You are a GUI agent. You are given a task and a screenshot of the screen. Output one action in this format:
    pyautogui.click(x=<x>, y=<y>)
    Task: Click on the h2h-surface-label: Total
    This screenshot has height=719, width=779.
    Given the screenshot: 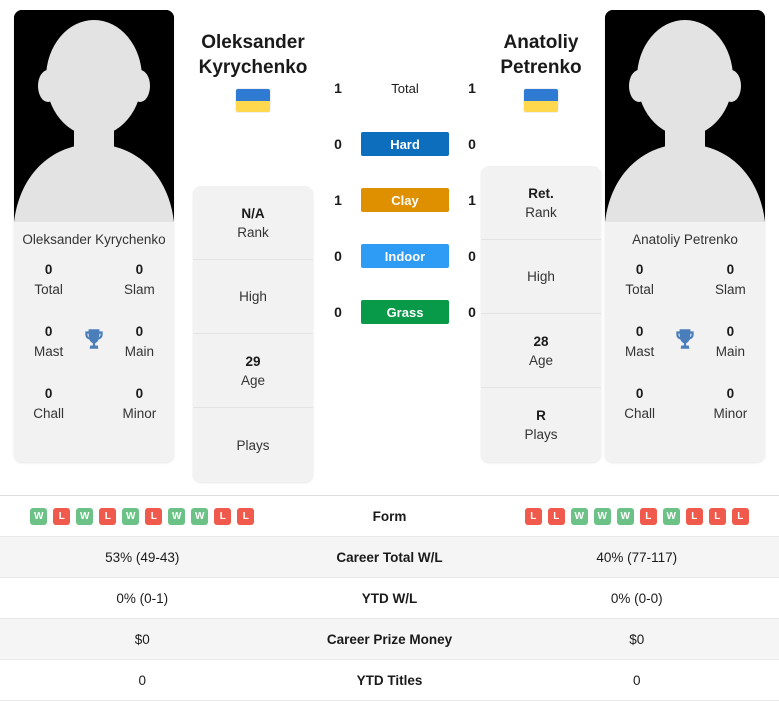 What is the action you would take?
    pyautogui.click(x=405, y=88)
    